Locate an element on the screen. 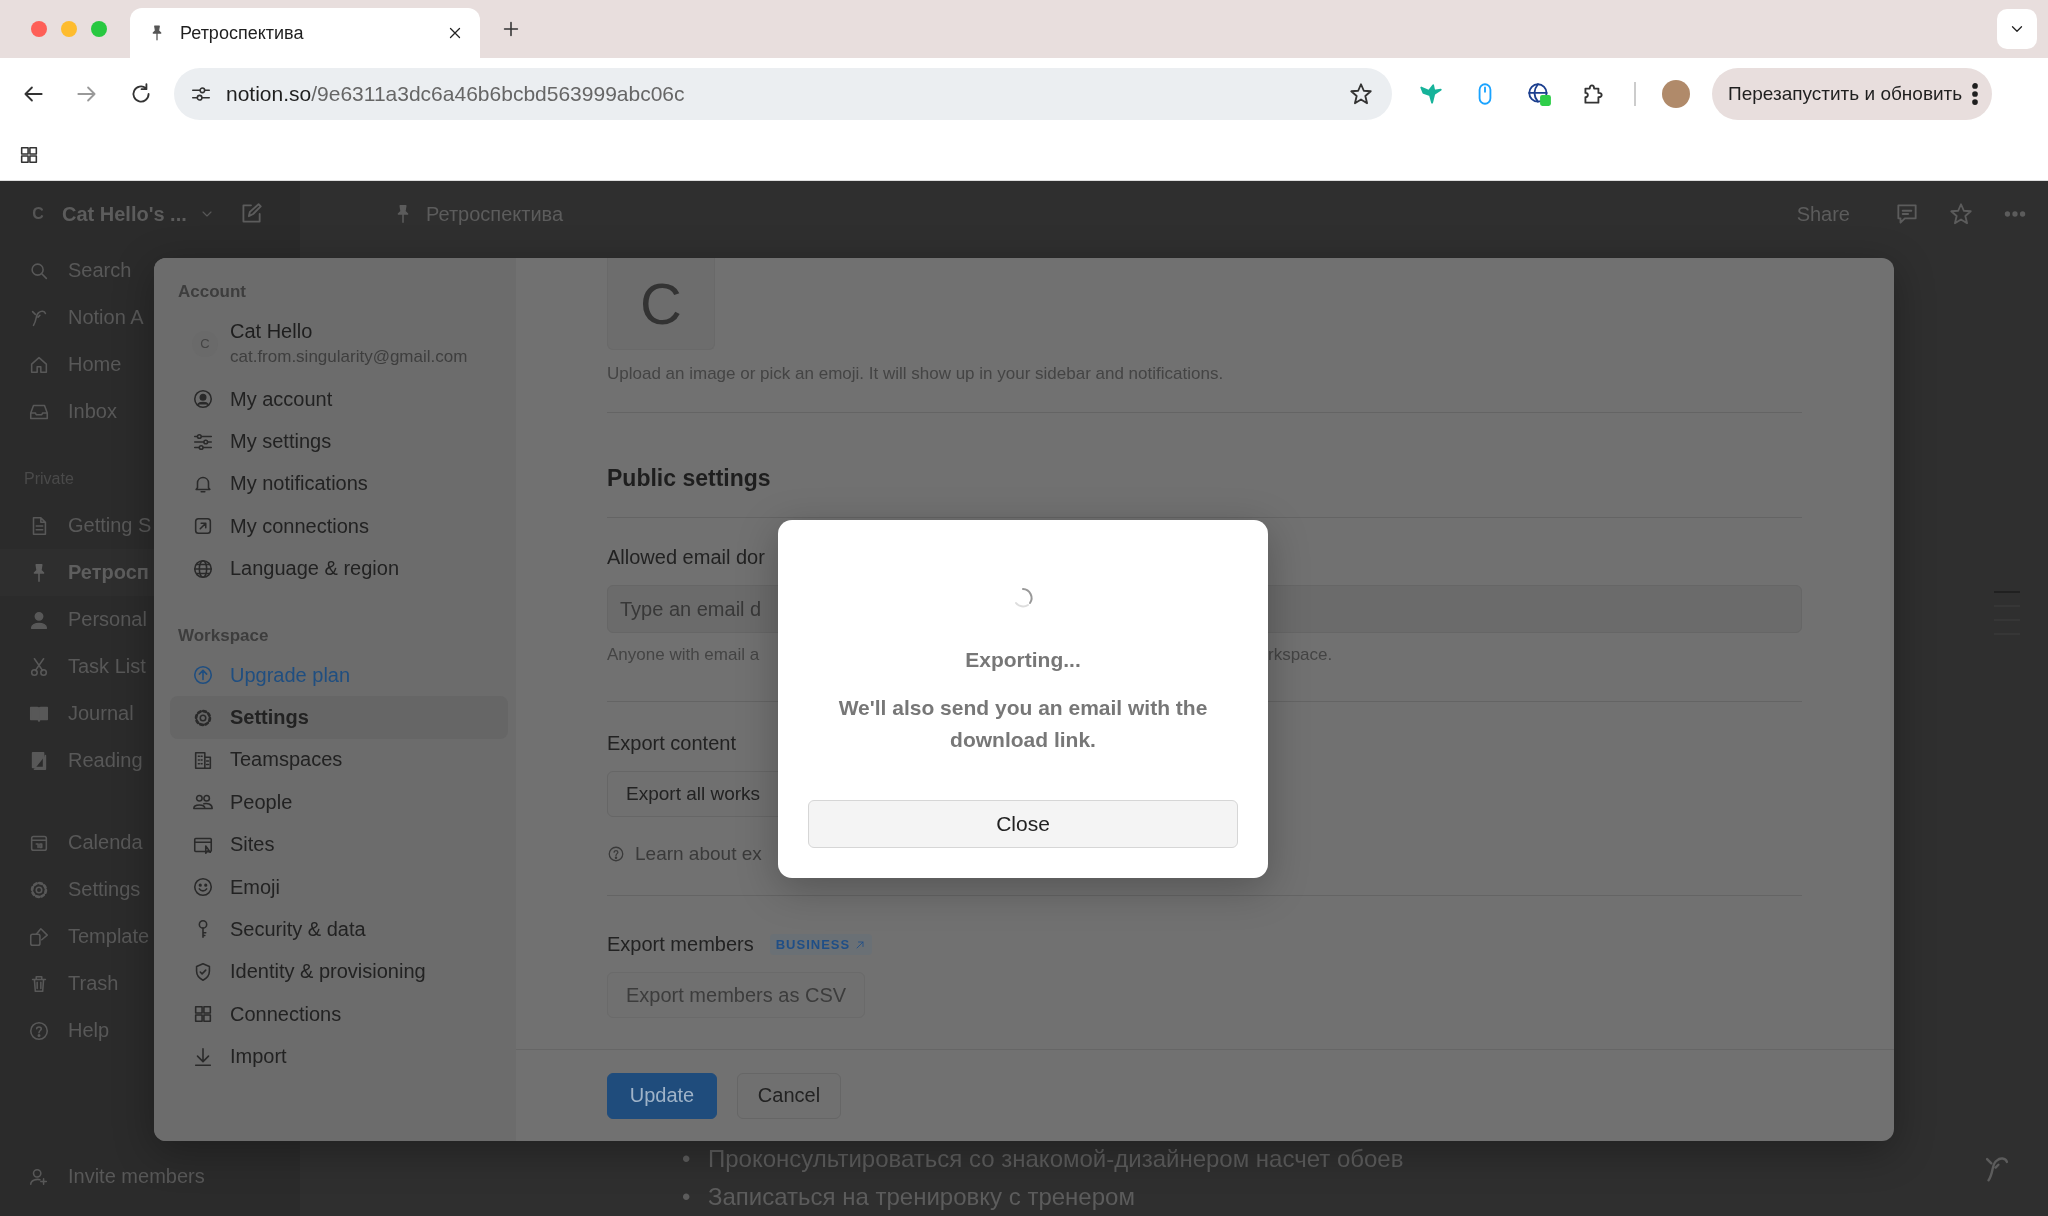 This screenshot has height=1216, width=2048. settings-nav-item: Sites is located at coordinates (339, 844).